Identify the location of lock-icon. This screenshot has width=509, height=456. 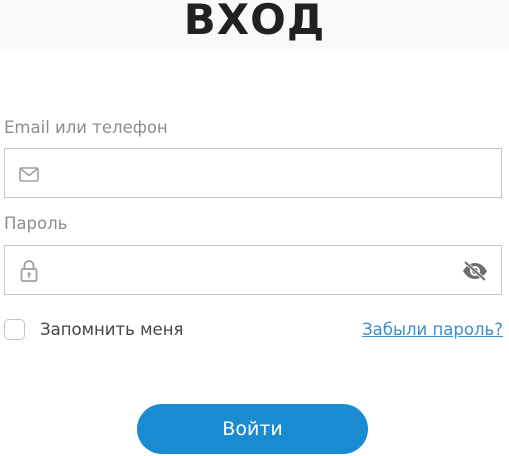
(29, 270).